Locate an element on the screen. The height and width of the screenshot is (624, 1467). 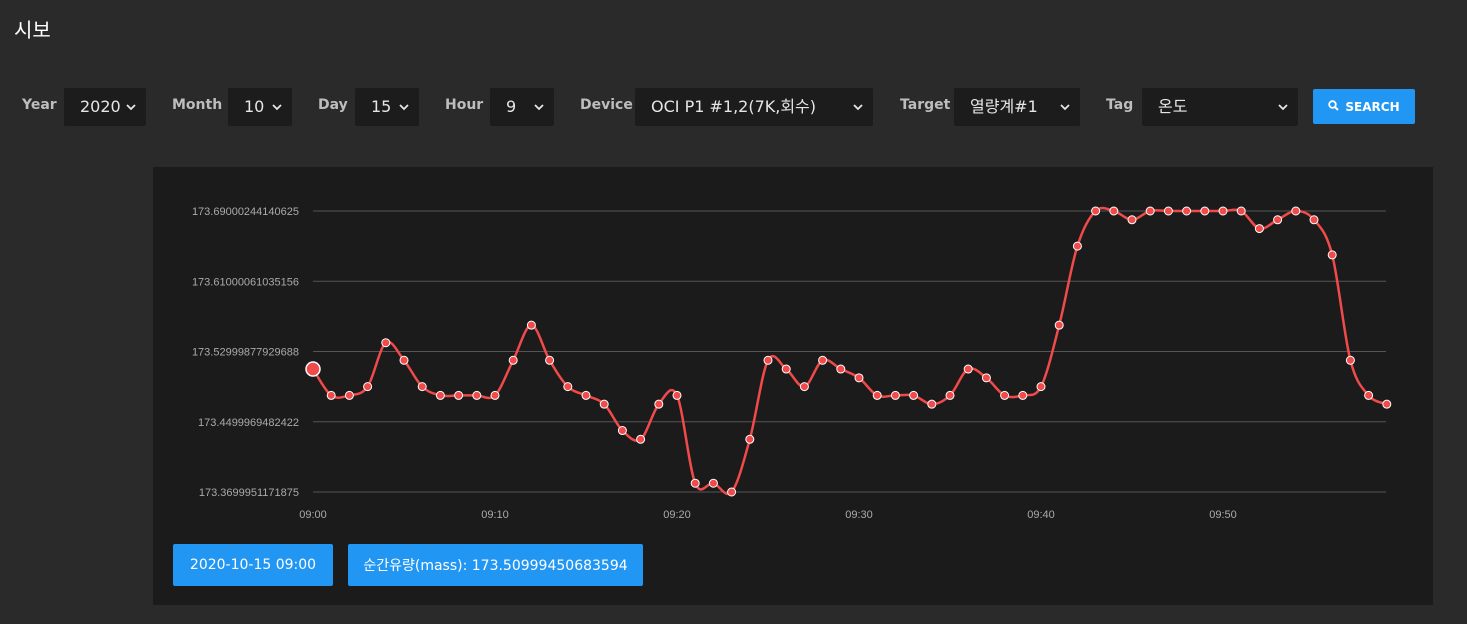
y-tick-label: 173.52999877929688 is located at coordinates (245, 353).